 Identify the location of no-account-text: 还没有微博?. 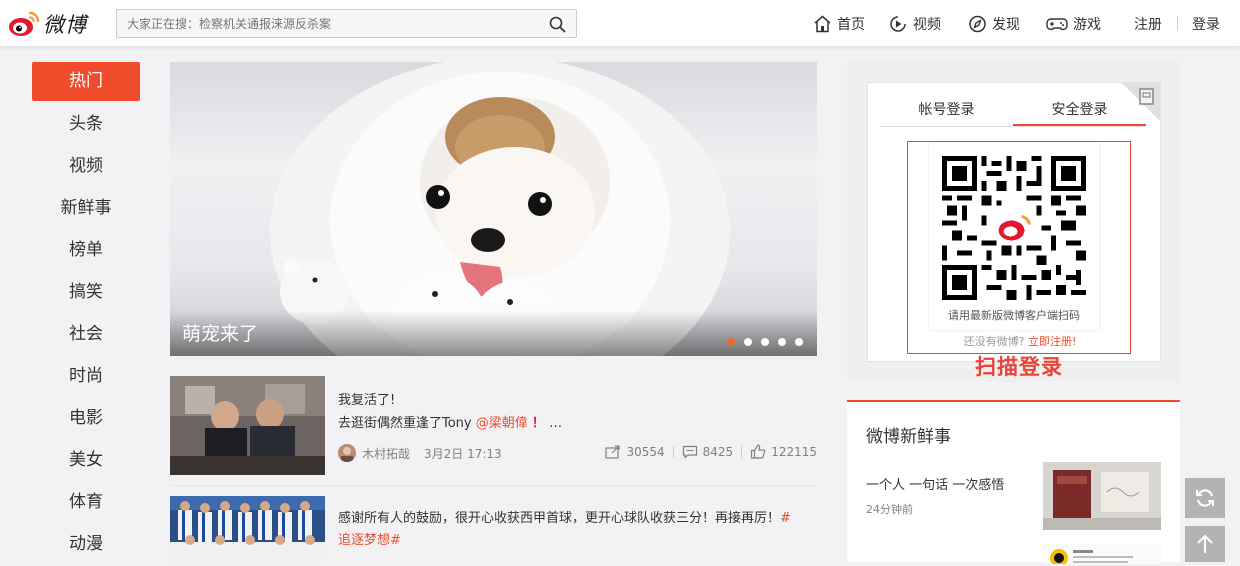
(994, 341).